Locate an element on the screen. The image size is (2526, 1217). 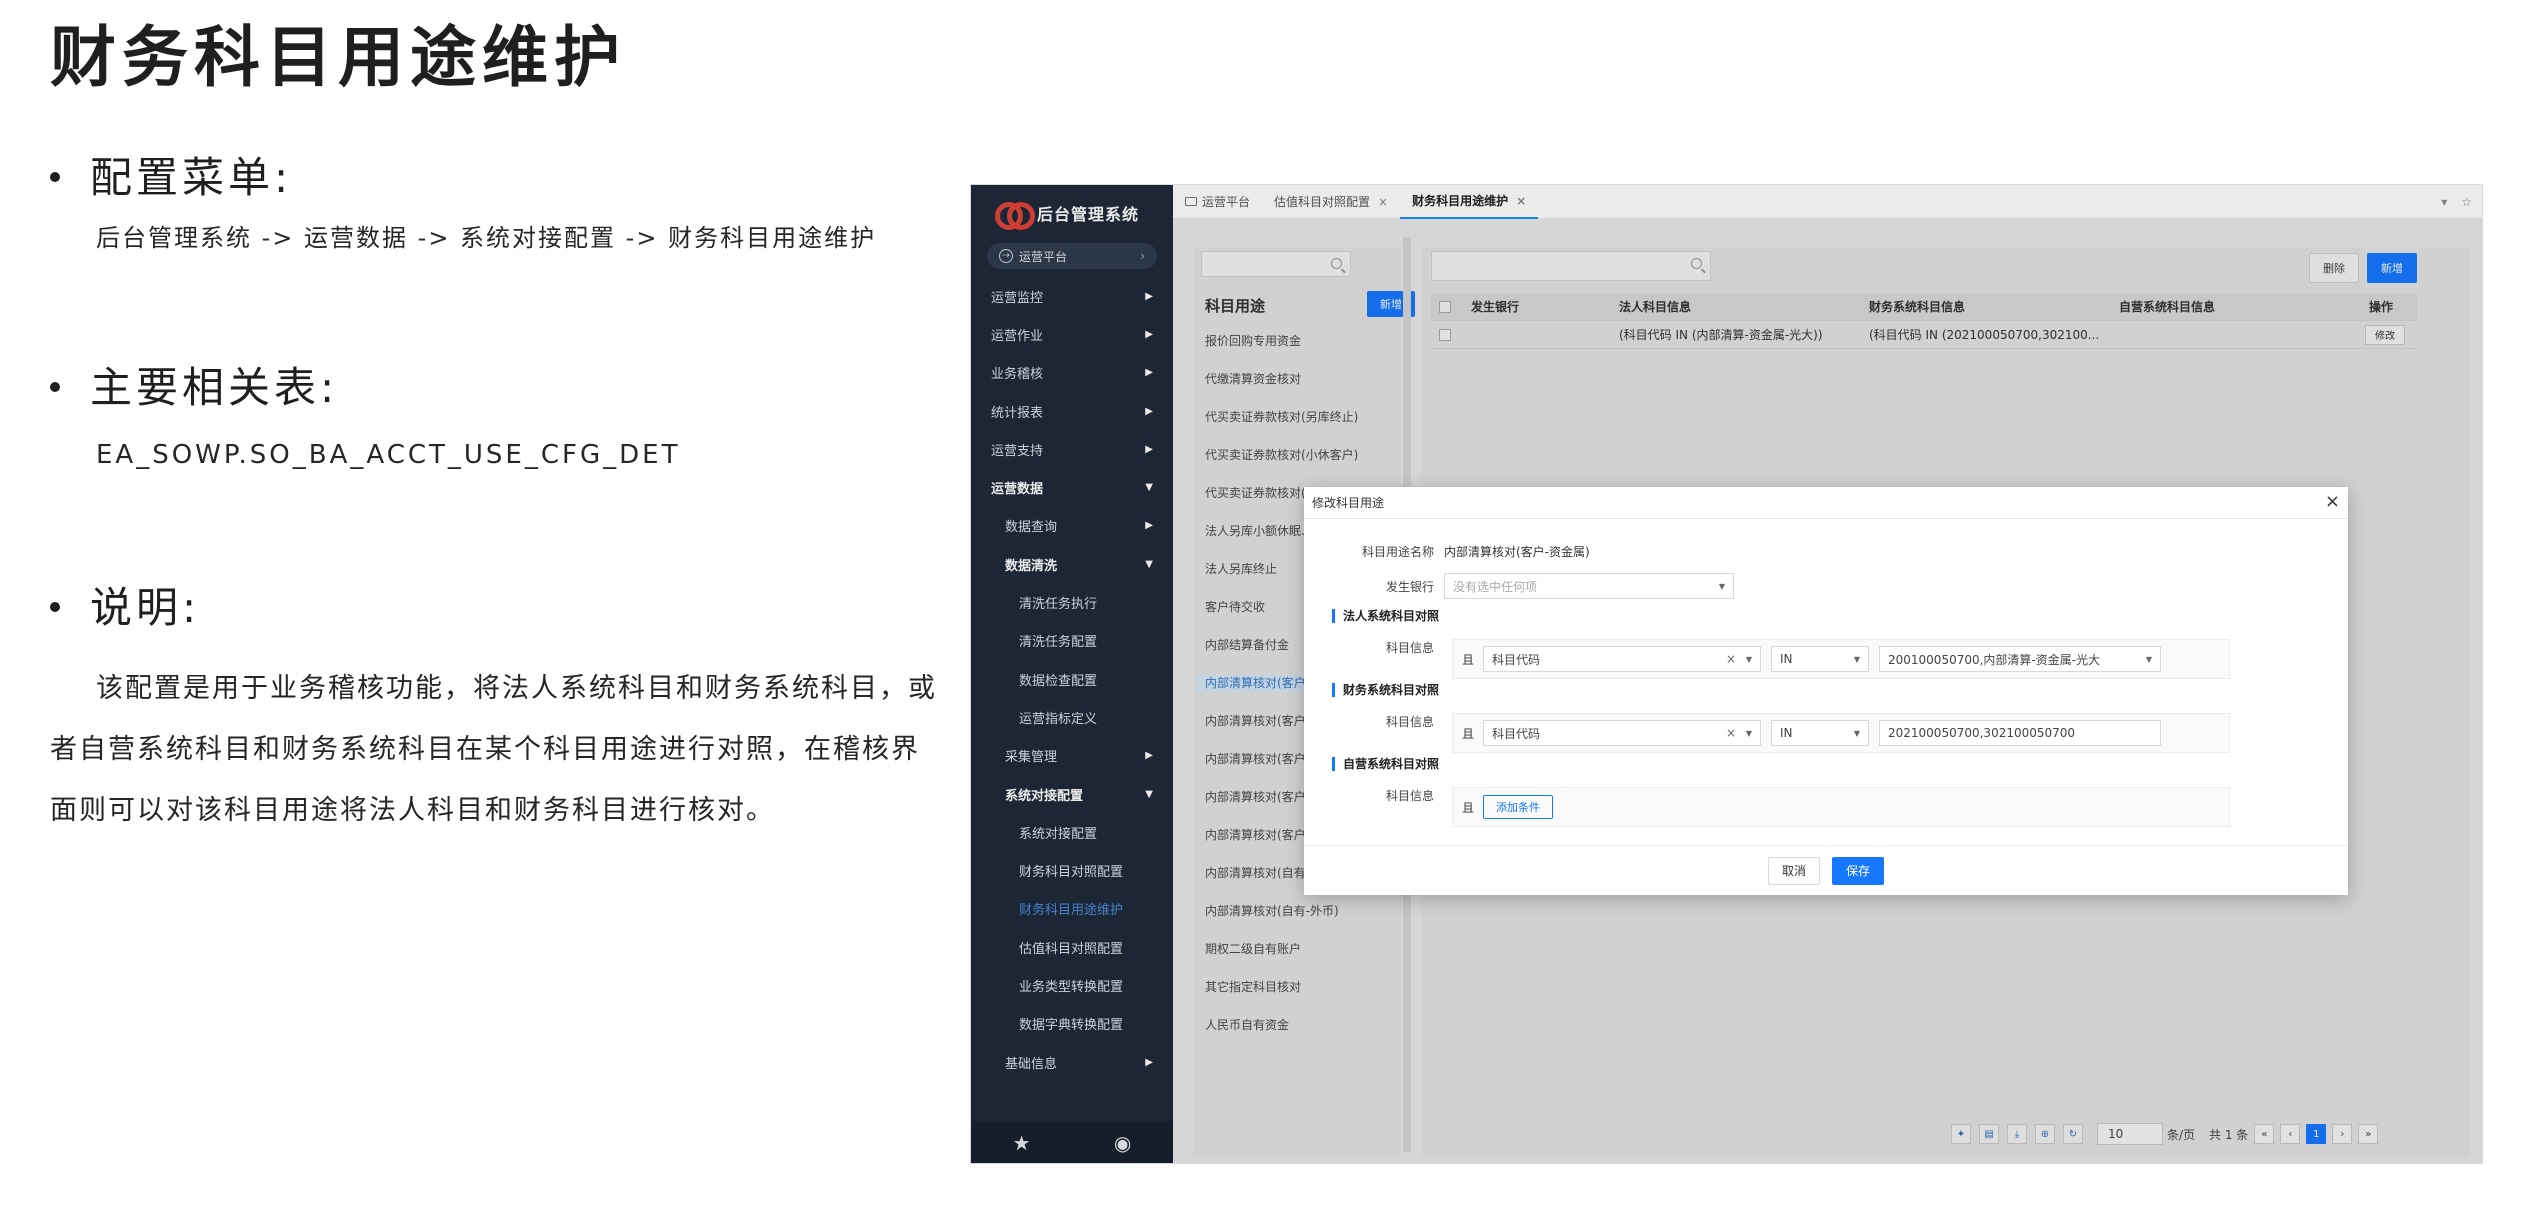
bank-select: 没有选中任何项 ▼ is located at coordinates (1589, 586).